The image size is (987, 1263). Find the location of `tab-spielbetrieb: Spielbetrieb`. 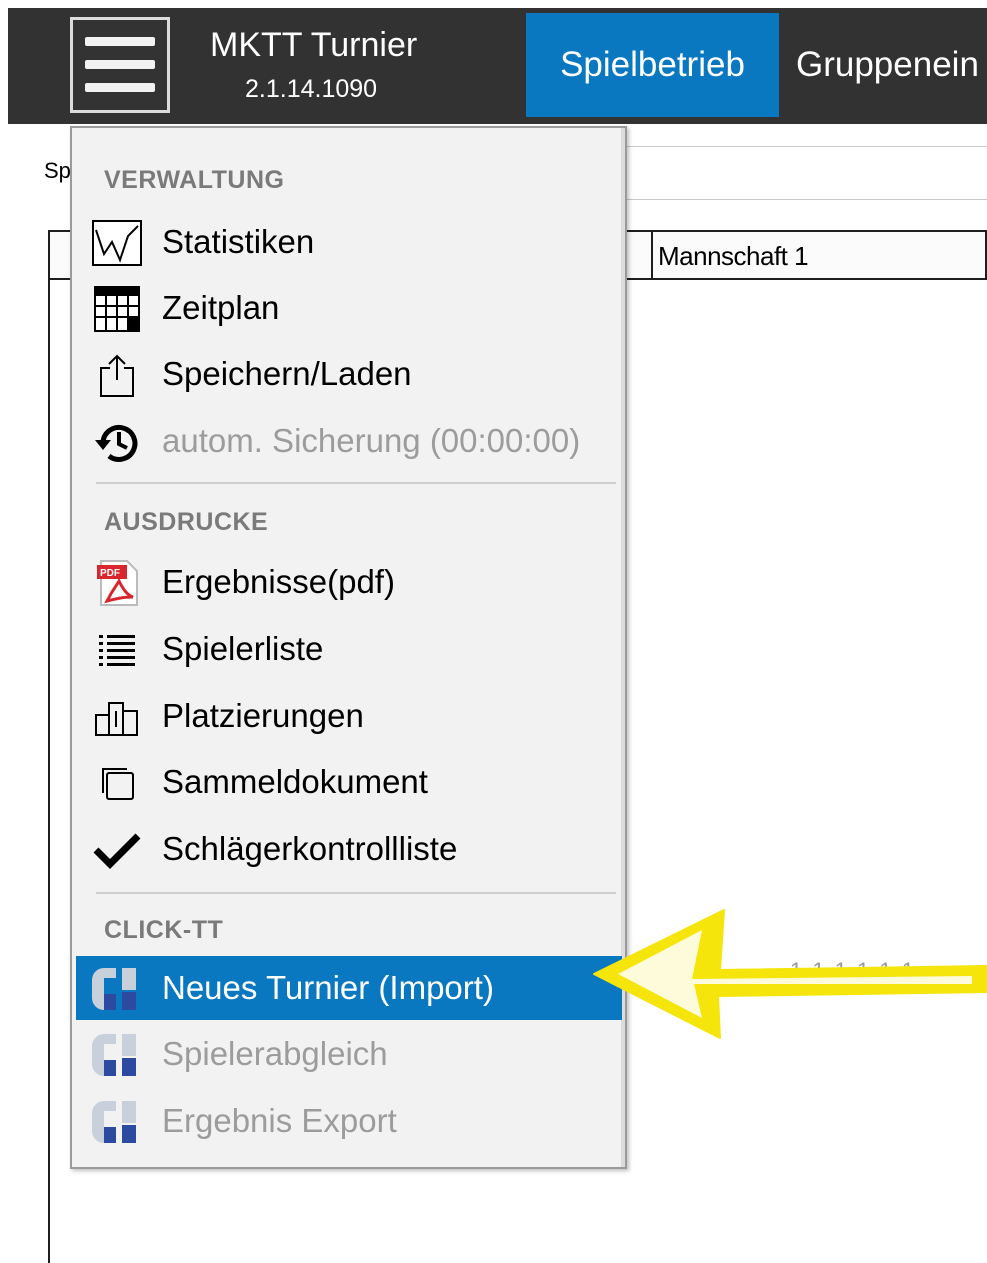

tab-spielbetrieb: Spielbetrieb is located at coordinates (652, 65).